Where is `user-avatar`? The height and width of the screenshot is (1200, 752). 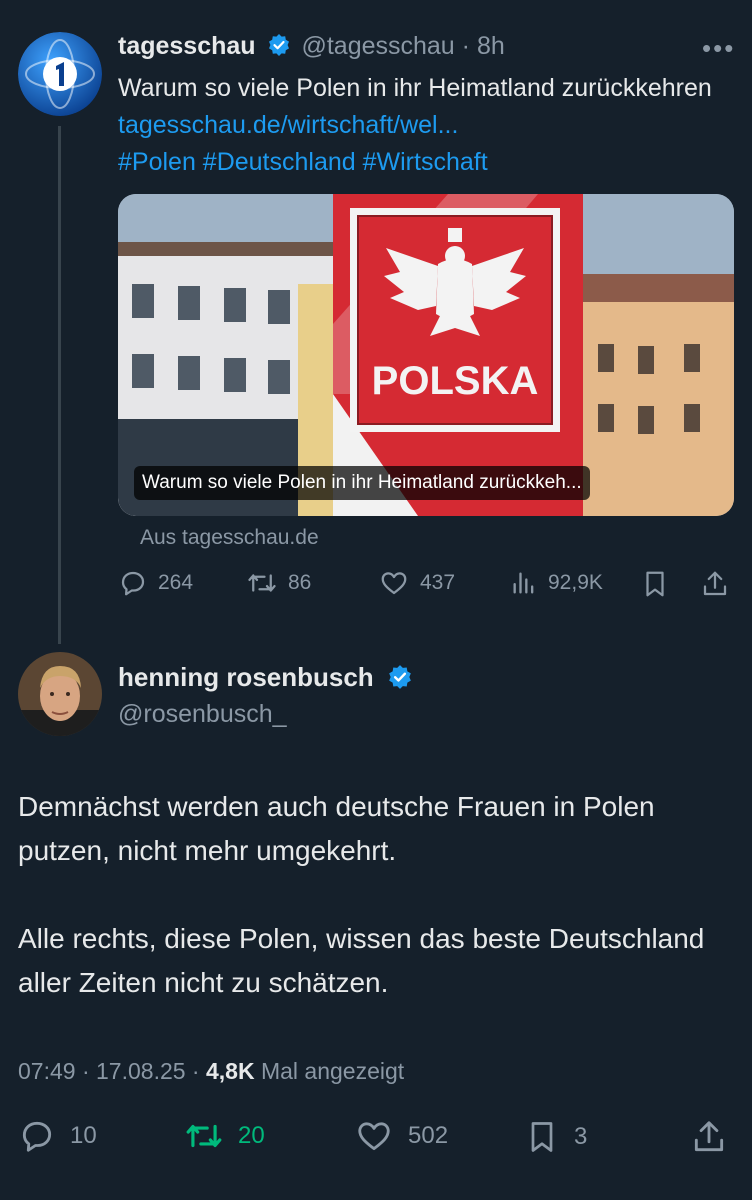
user-avatar is located at coordinates (60, 694).